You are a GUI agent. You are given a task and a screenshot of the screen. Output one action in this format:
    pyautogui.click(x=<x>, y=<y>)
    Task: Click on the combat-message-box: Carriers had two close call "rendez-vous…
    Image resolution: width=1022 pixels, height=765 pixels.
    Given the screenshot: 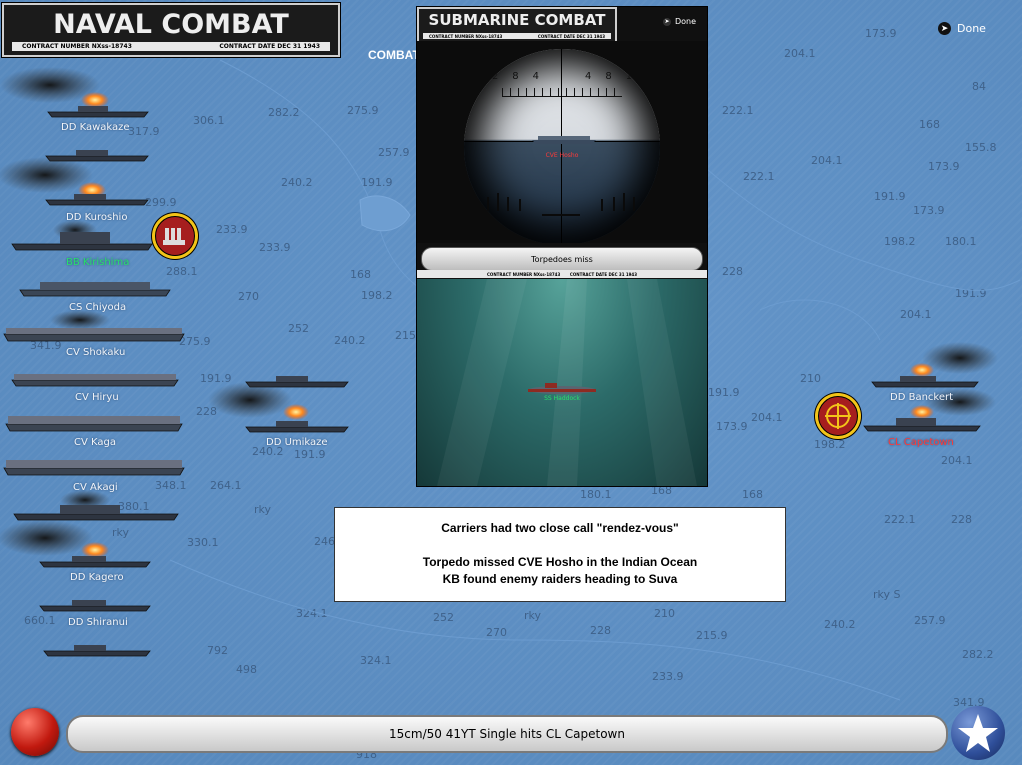 What is the action you would take?
    pyautogui.click(x=560, y=554)
    